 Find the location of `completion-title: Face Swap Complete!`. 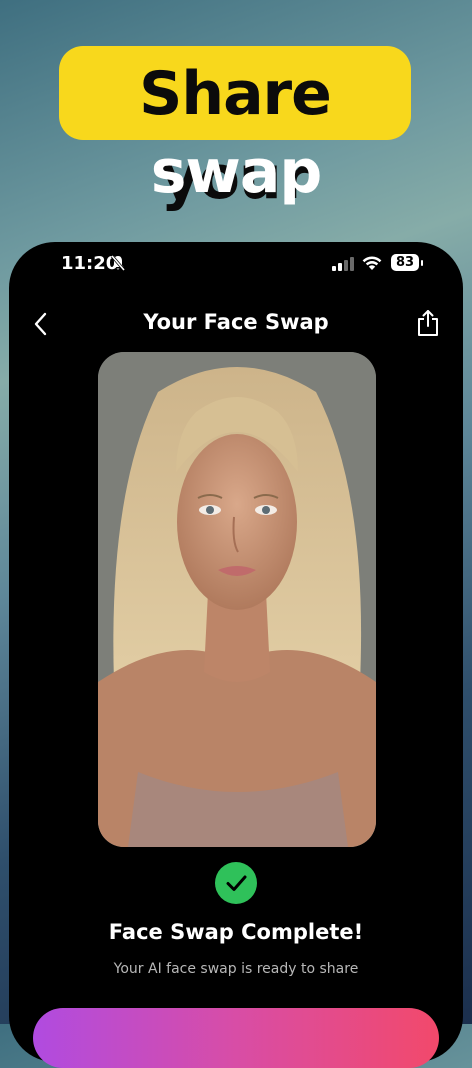

completion-title: Face Swap Complete! is located at coordinates (236, 932).